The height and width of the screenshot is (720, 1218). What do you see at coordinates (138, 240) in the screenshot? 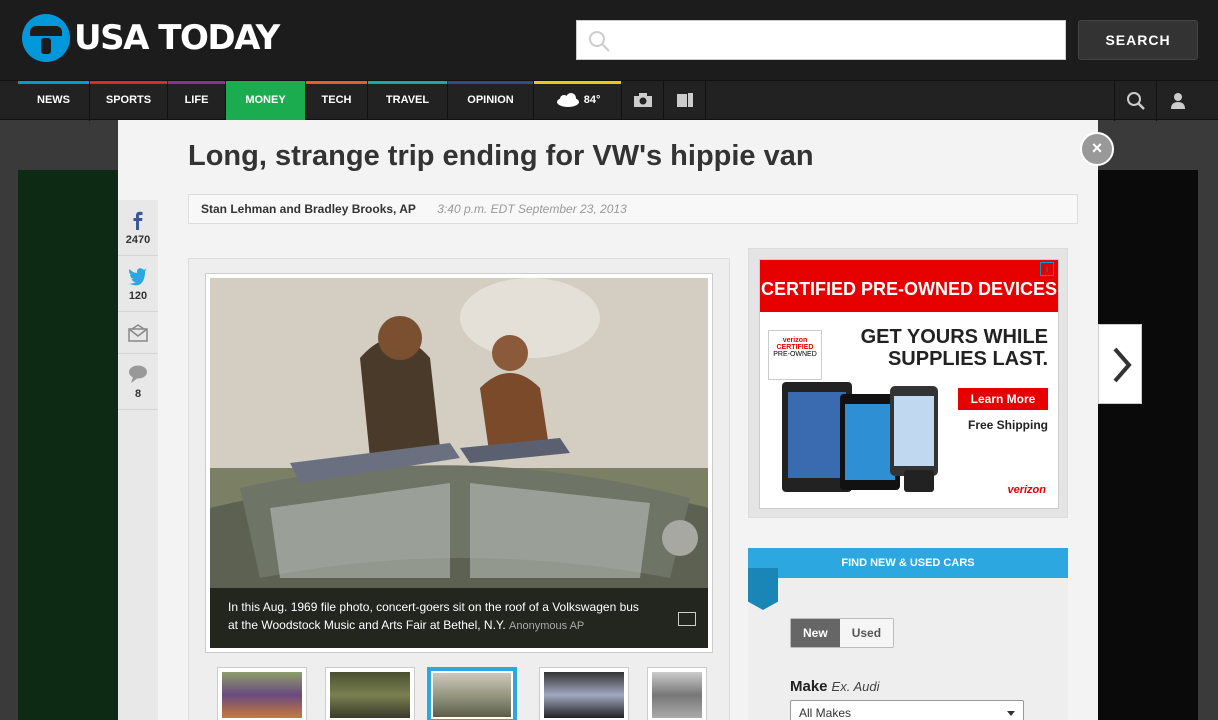
I see `facebook-count: 2470` at bounding box center [138, 240].